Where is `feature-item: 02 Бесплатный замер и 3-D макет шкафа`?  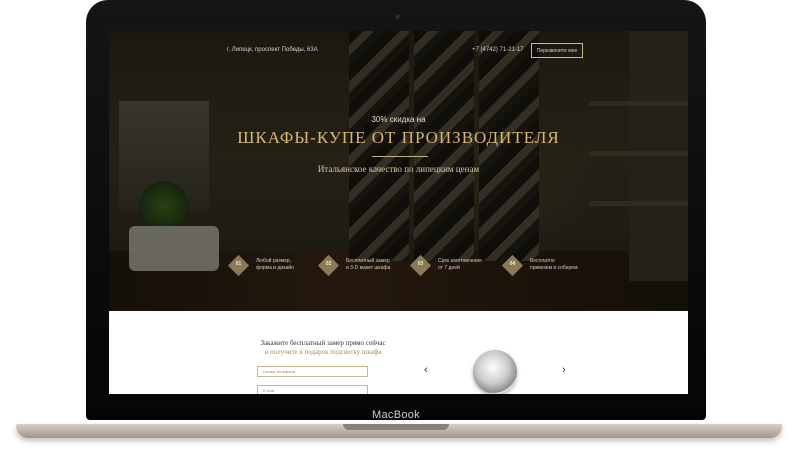 feature-item: 02 Бесплатный замер и 3-D макет шкафа is located at coordinates (365, 265).